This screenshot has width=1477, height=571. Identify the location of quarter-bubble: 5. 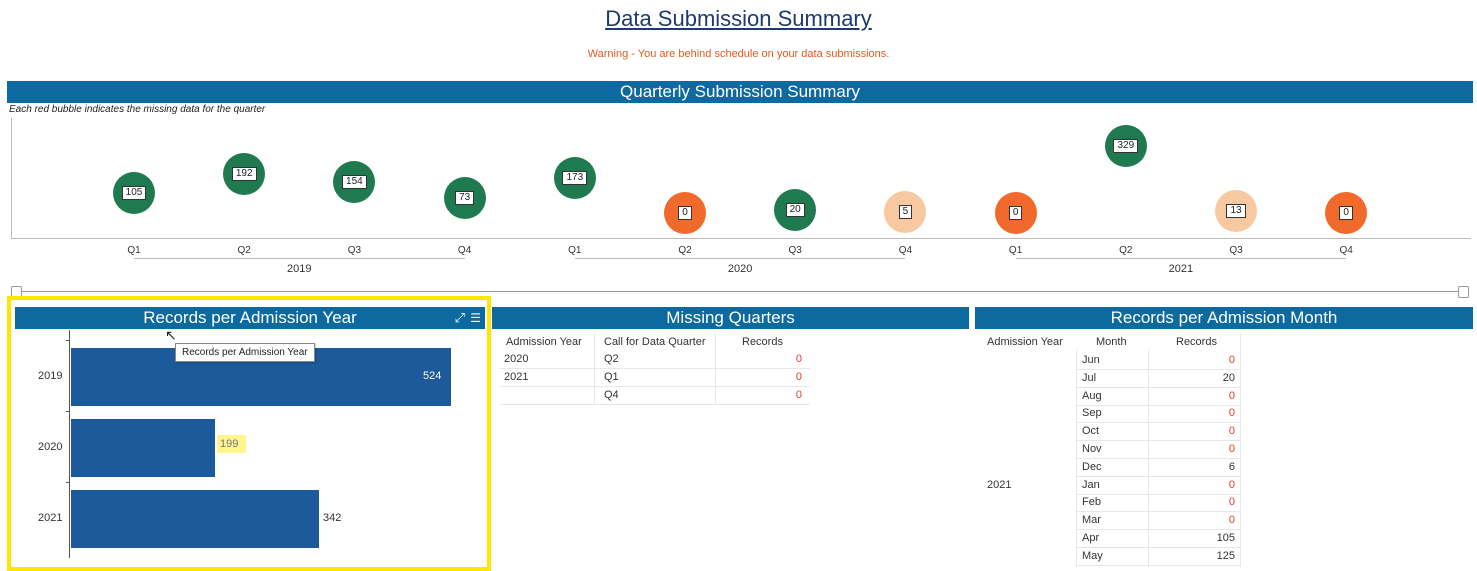
(905, 212).